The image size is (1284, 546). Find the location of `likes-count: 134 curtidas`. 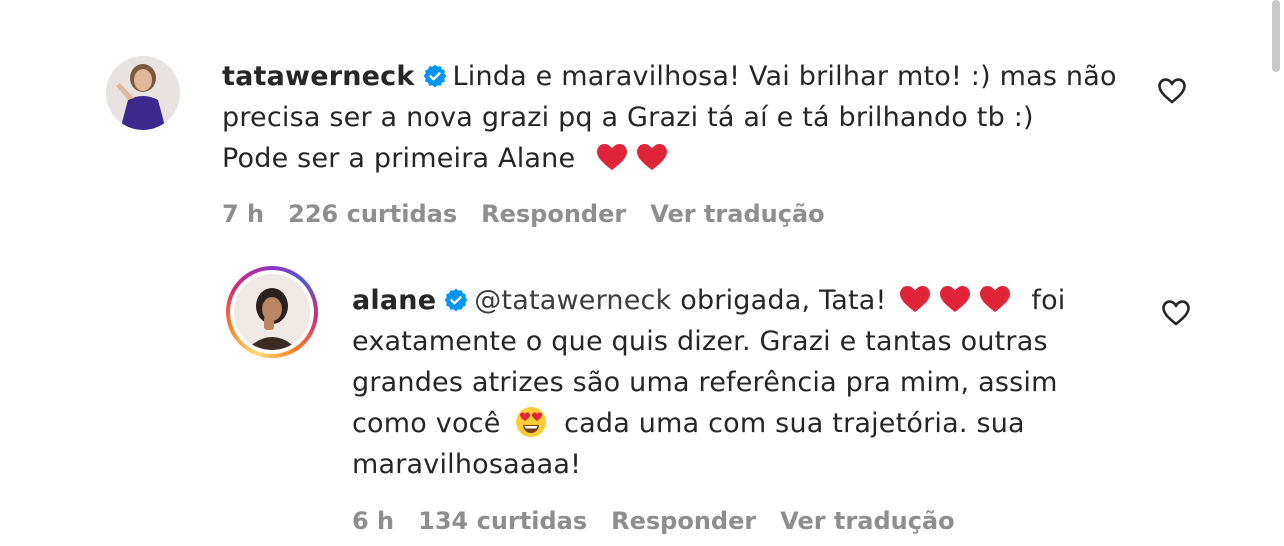

likes-count: 134 curtidas is located at coordinates (502, 521).